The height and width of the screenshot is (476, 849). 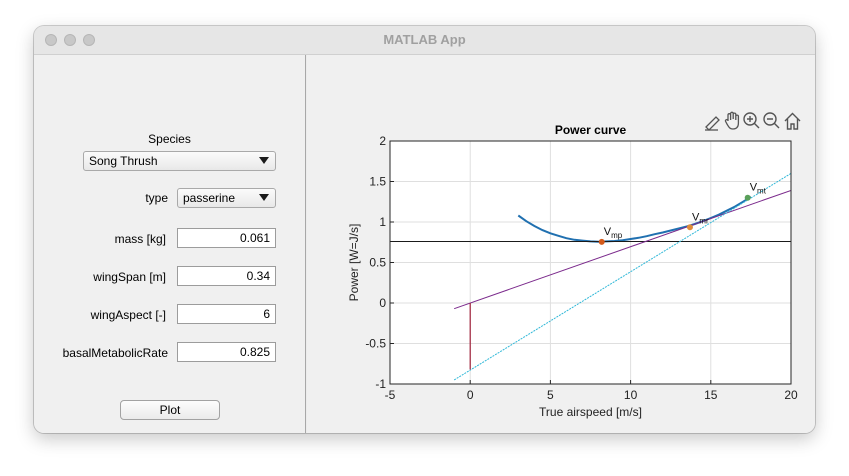 I want to click on y-axis-label: Power [W=J/s], so click(x=354, y=263).